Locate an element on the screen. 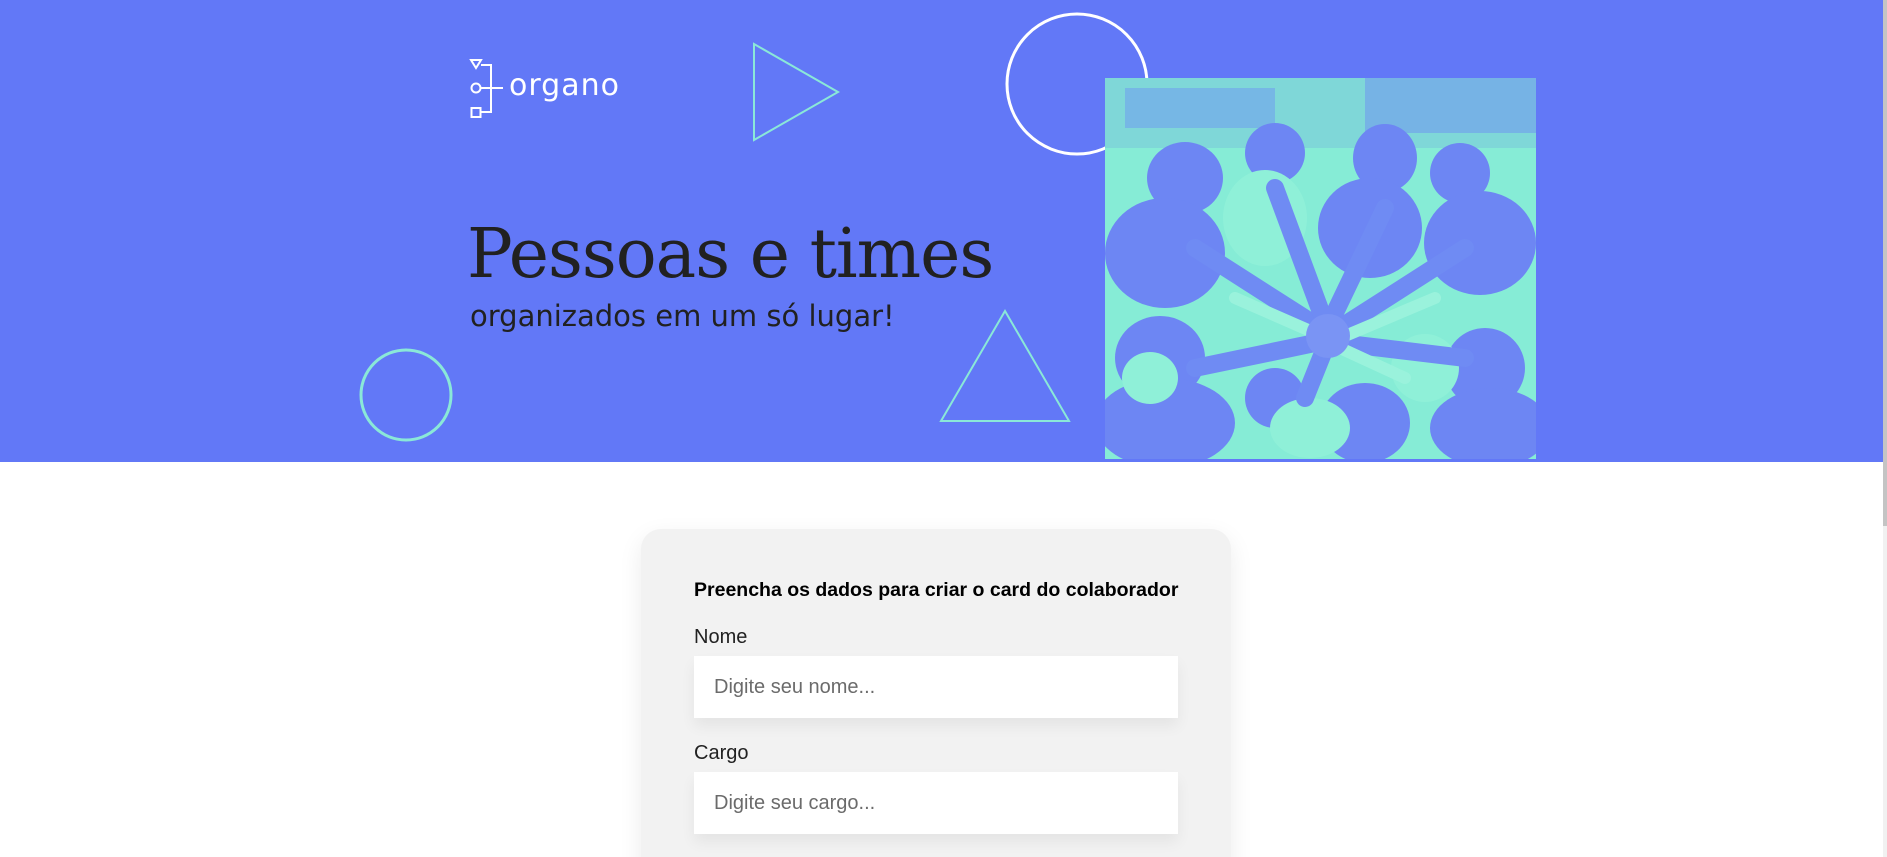 The width and height of the screenshot is (1887, 857). scrollbar-thumb is located at coordinates (1885, 263).